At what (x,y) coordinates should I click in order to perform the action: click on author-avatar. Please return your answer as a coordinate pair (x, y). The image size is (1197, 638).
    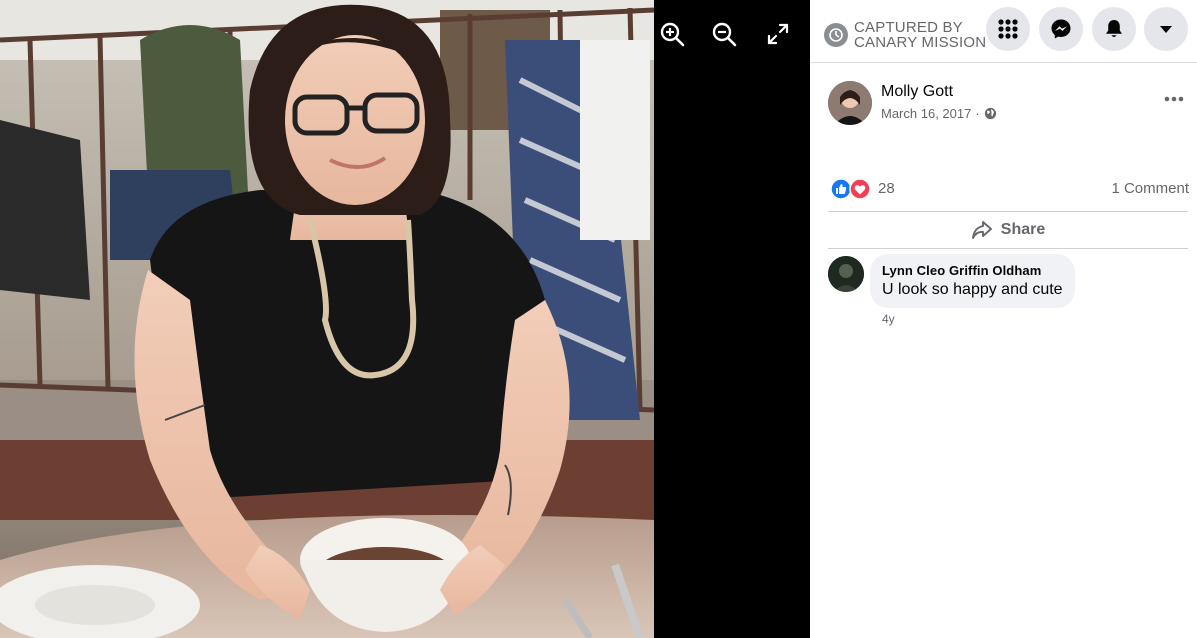
    Looking at the image, I should click on (850, 103).